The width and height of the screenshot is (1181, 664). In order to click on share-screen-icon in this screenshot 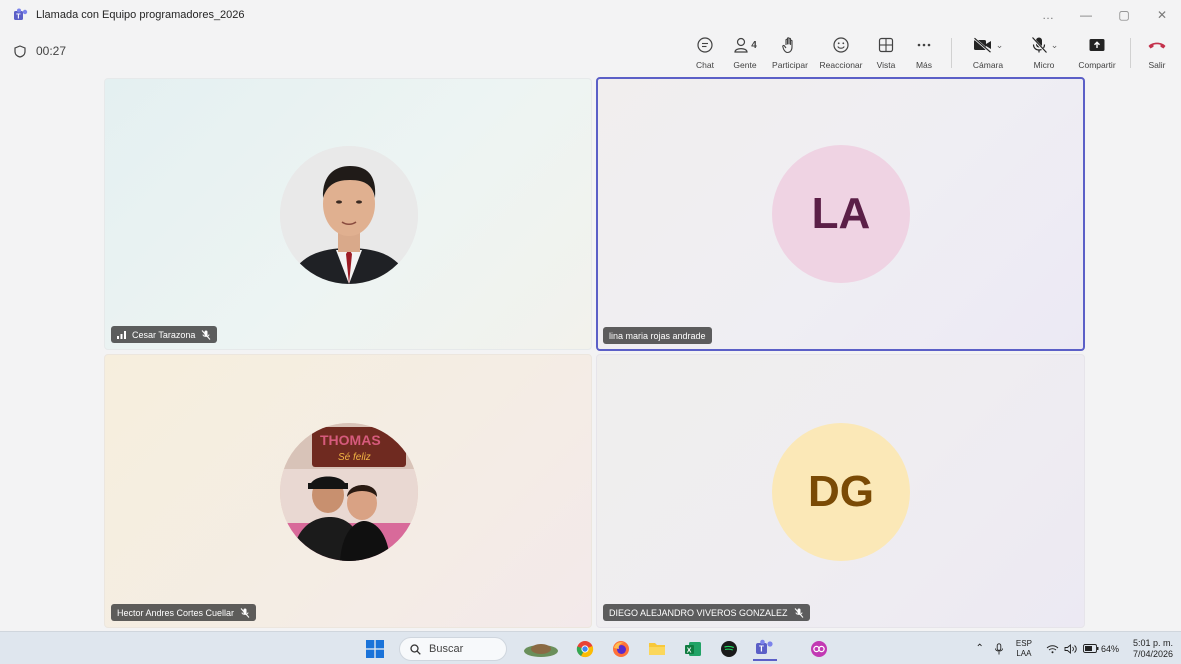, I will do `click(1097, 45)`.